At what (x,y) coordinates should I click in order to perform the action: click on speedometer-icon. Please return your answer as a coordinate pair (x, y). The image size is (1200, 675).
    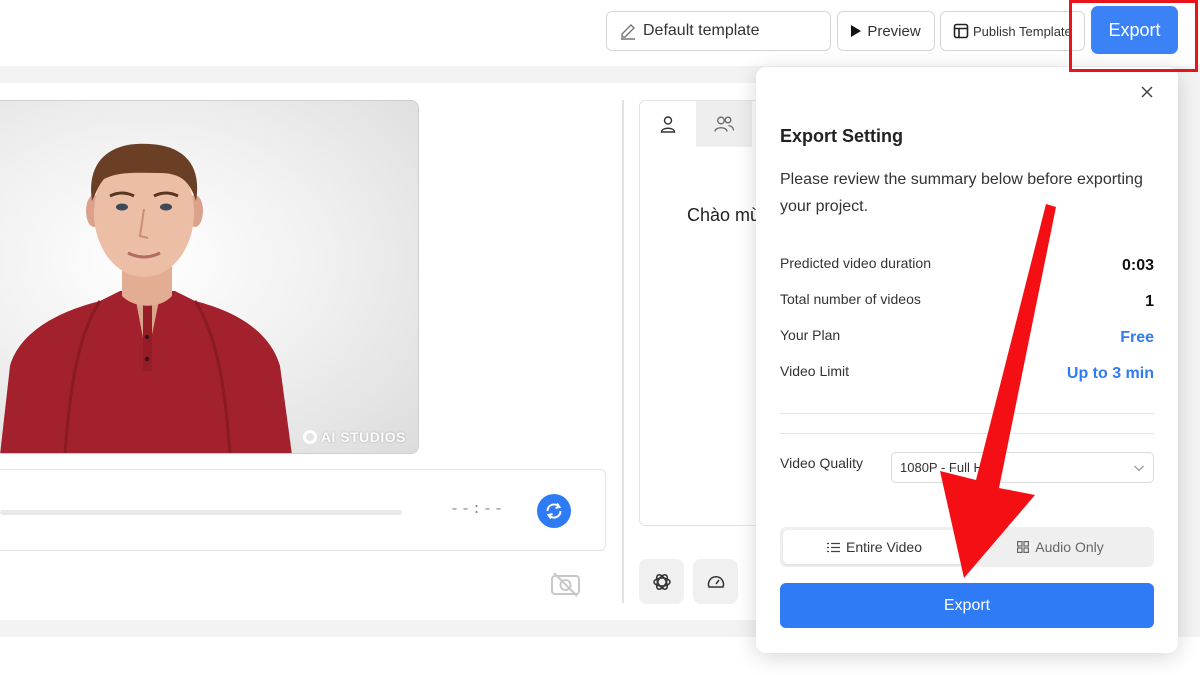
    Looking at the image, I should click on (715, 581).